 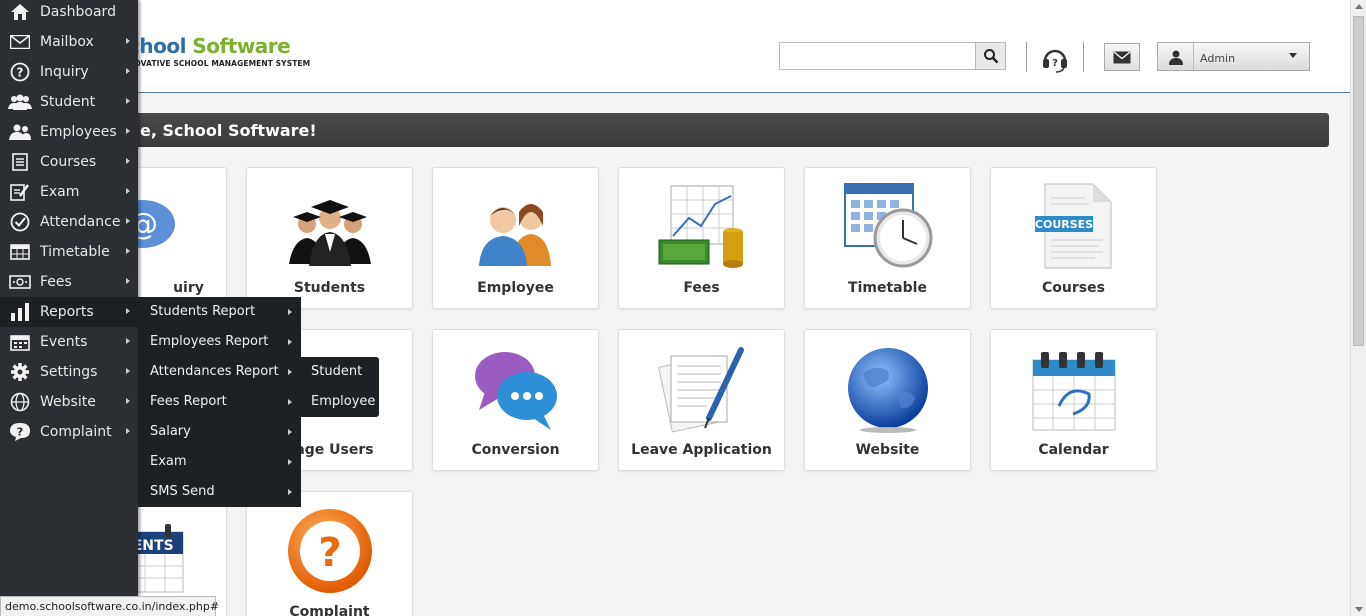 What do you see at coordinates (80, 222) in the screenshot?
I see `sidebar-item-label: Attendance` at bounding box center [80, 222].